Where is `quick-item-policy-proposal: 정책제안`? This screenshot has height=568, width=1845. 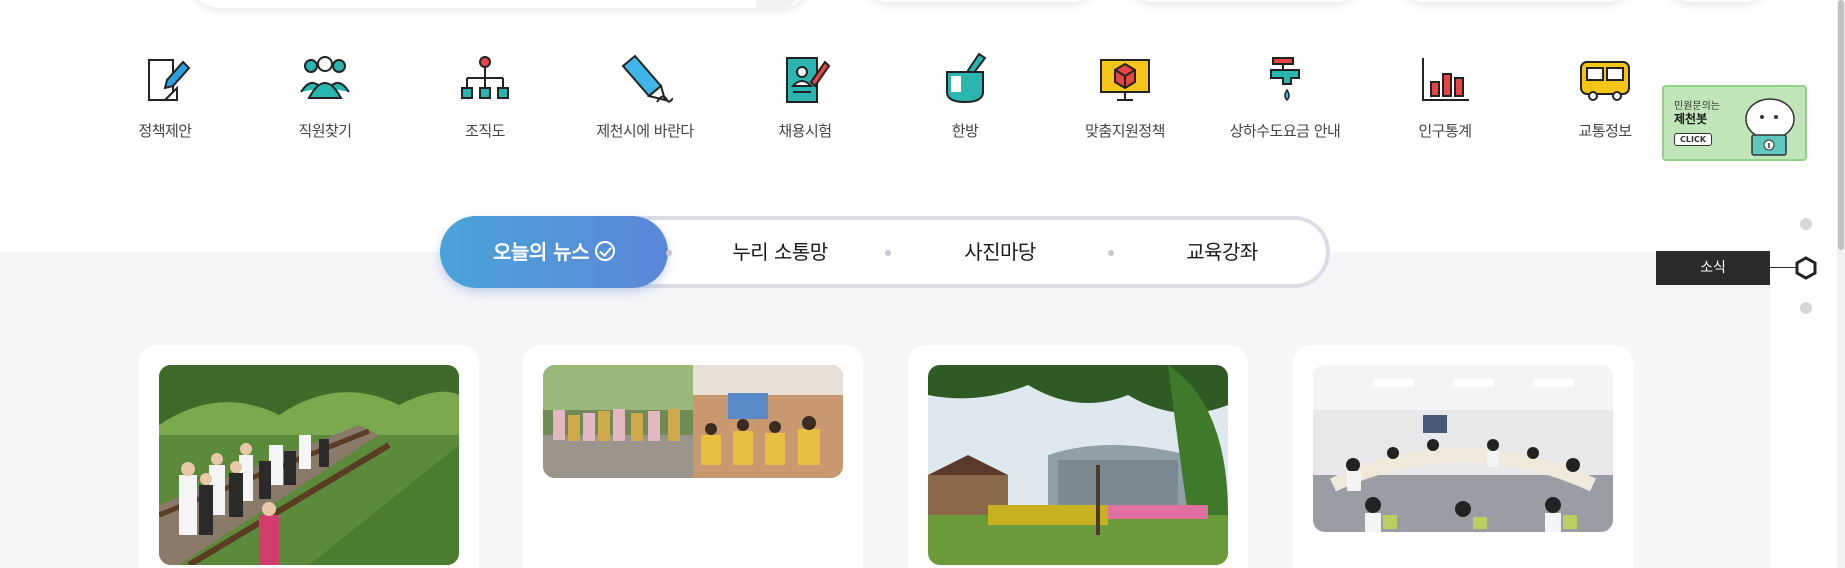
quick-item-policy-proposal: 정책제안 is located at coordinates (165, 96).